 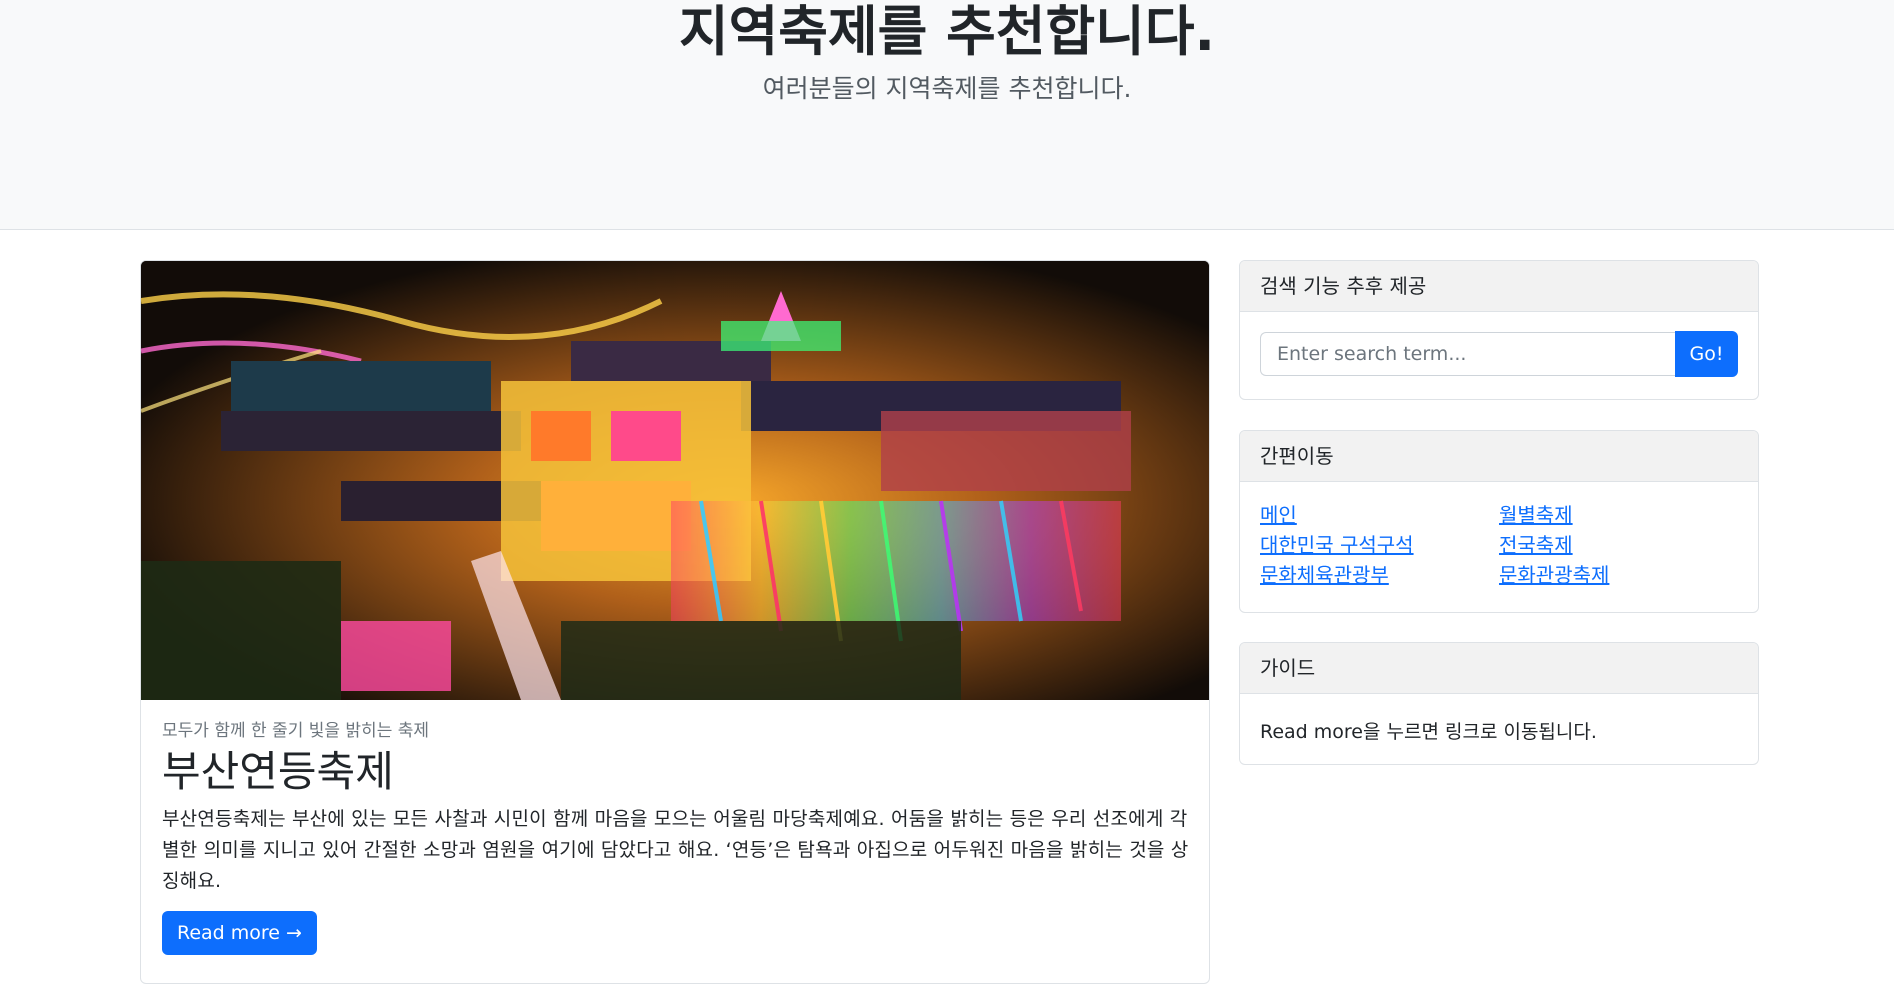 What do you see at coordinates (947, 88) in the screenshot?
I see `page-subtitle: 여러분들의 지역축제를 추천합니다.` at bounding box center [947, 88].